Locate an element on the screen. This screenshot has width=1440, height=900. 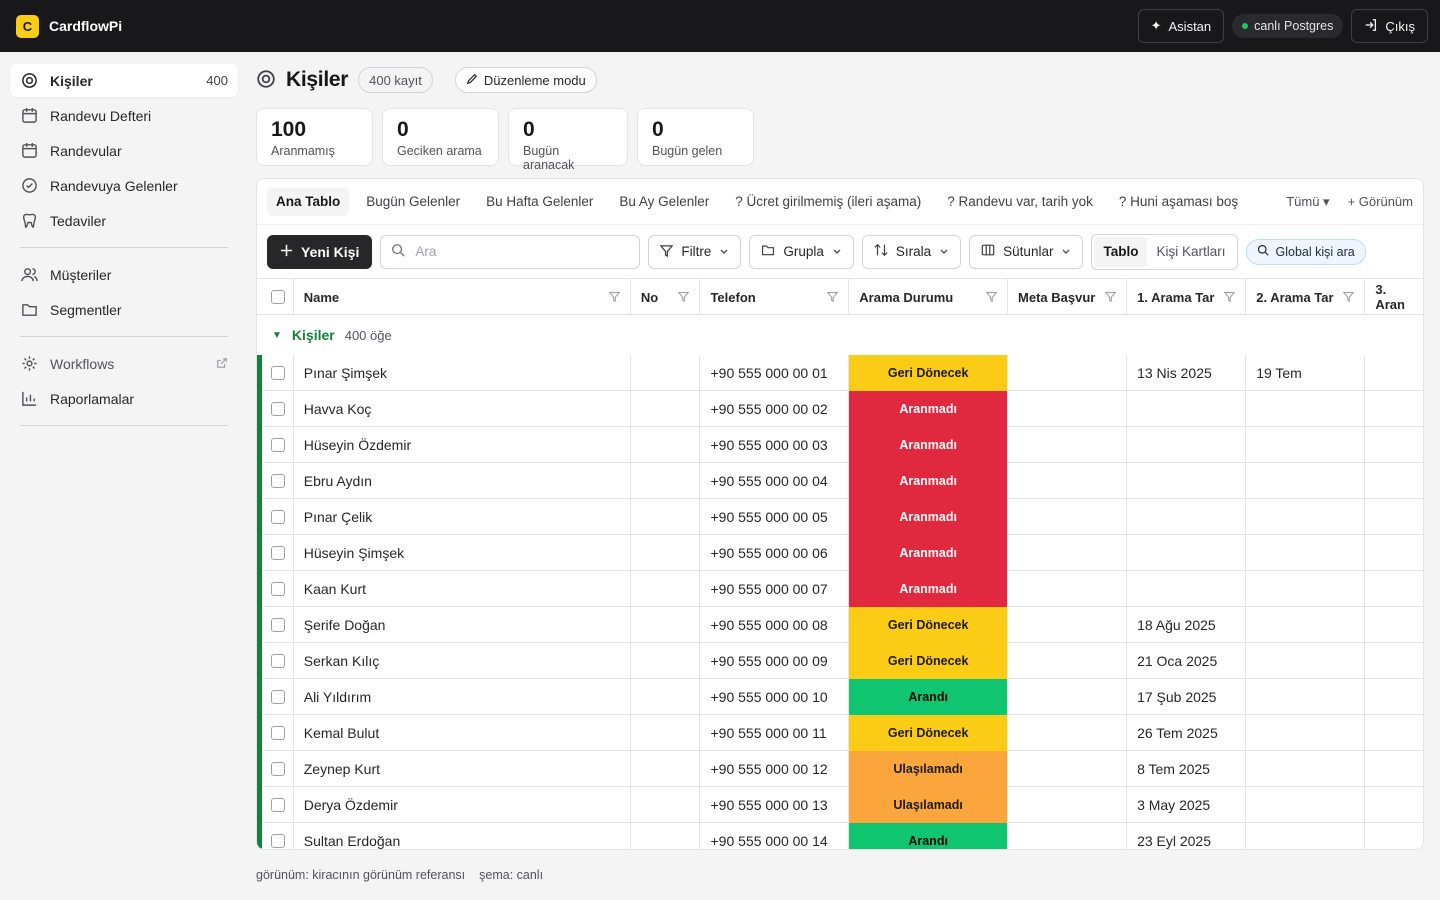
sidebar-item-tedaviler: Tedaviler is located at coordinates (124, 220).